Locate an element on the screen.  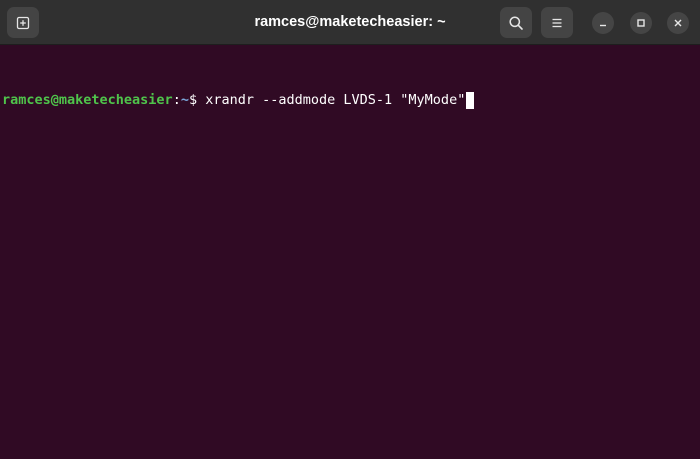
maximize-icon is located at coordinates (641, 23).